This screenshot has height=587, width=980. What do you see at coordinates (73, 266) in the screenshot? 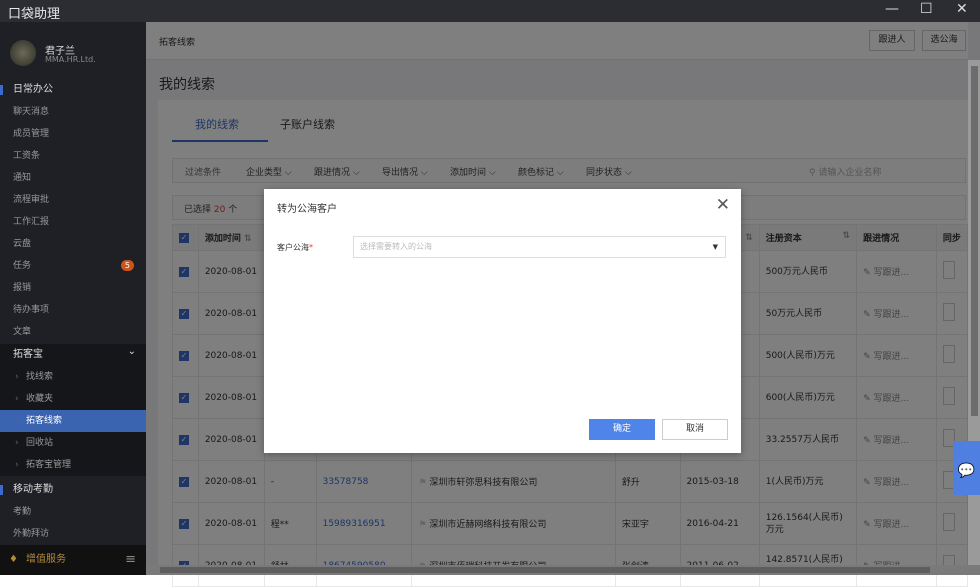
I see `sidebar-item: 任务 5` at bounding box center [73, 266].